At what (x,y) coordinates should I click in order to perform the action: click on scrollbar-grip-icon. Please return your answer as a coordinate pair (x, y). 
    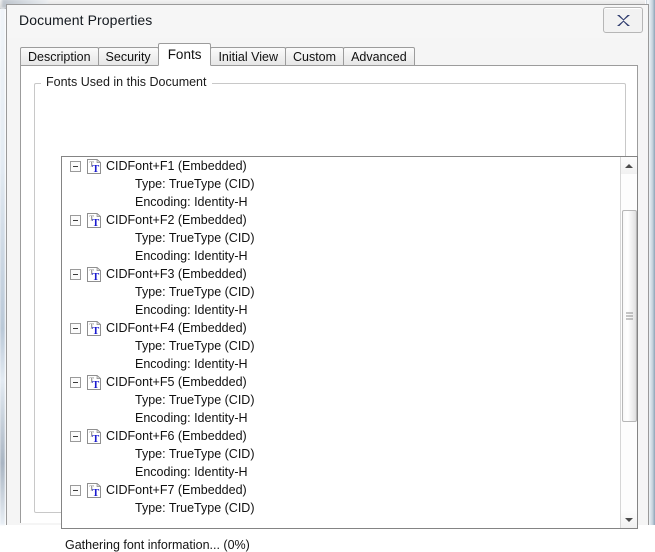
    Looking at the image, I should click on (629, 316).